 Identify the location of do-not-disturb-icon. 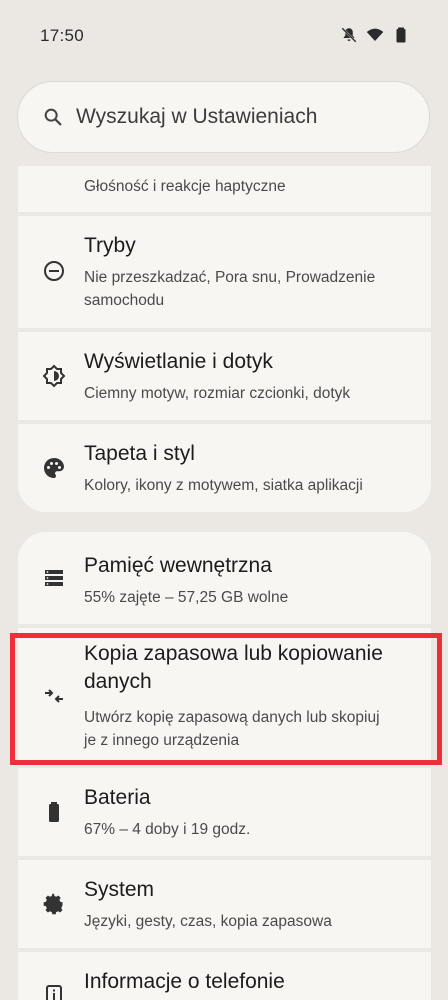
(54, 271).